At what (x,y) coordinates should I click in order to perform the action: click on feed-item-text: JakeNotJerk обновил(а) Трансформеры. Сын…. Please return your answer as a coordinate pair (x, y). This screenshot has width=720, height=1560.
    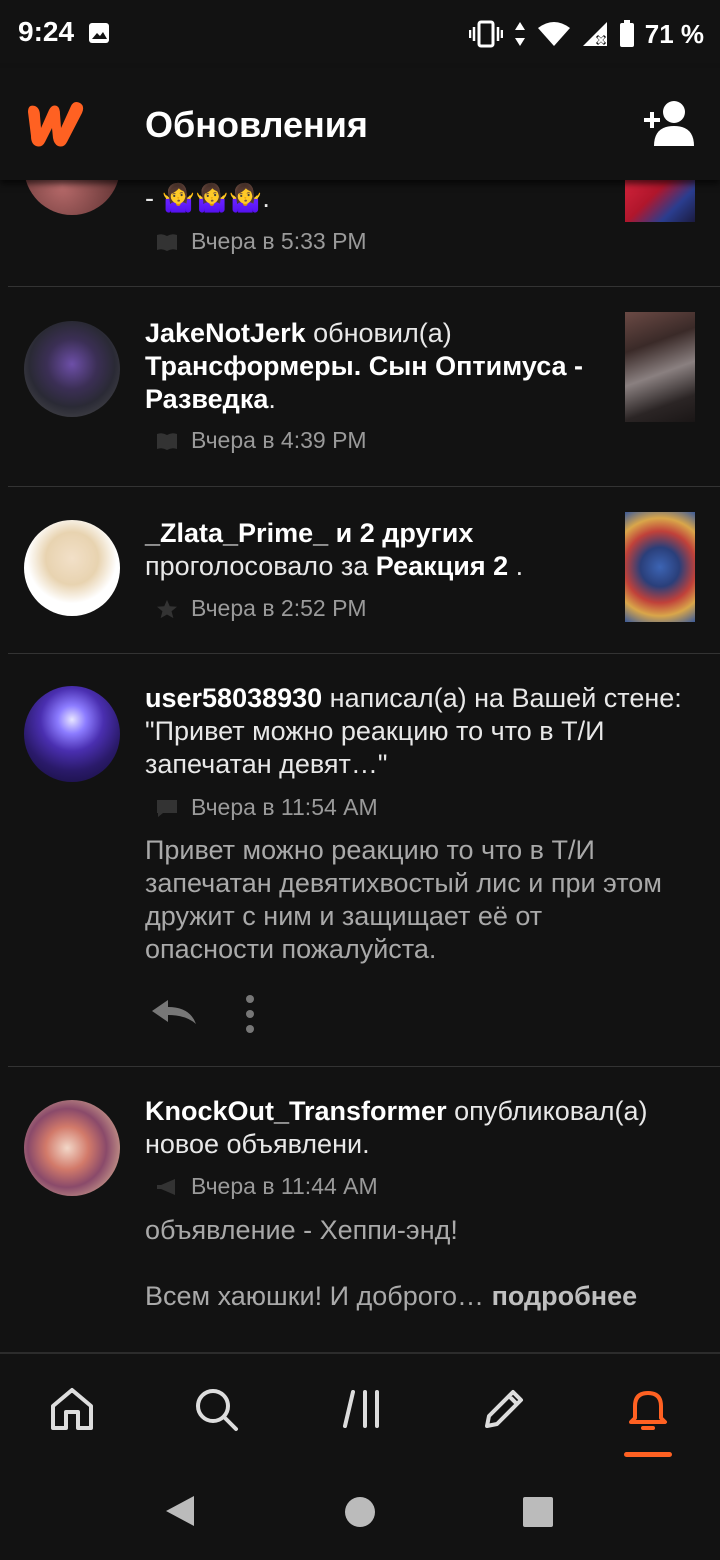
    Looking at the image, I should click on (375, 366).